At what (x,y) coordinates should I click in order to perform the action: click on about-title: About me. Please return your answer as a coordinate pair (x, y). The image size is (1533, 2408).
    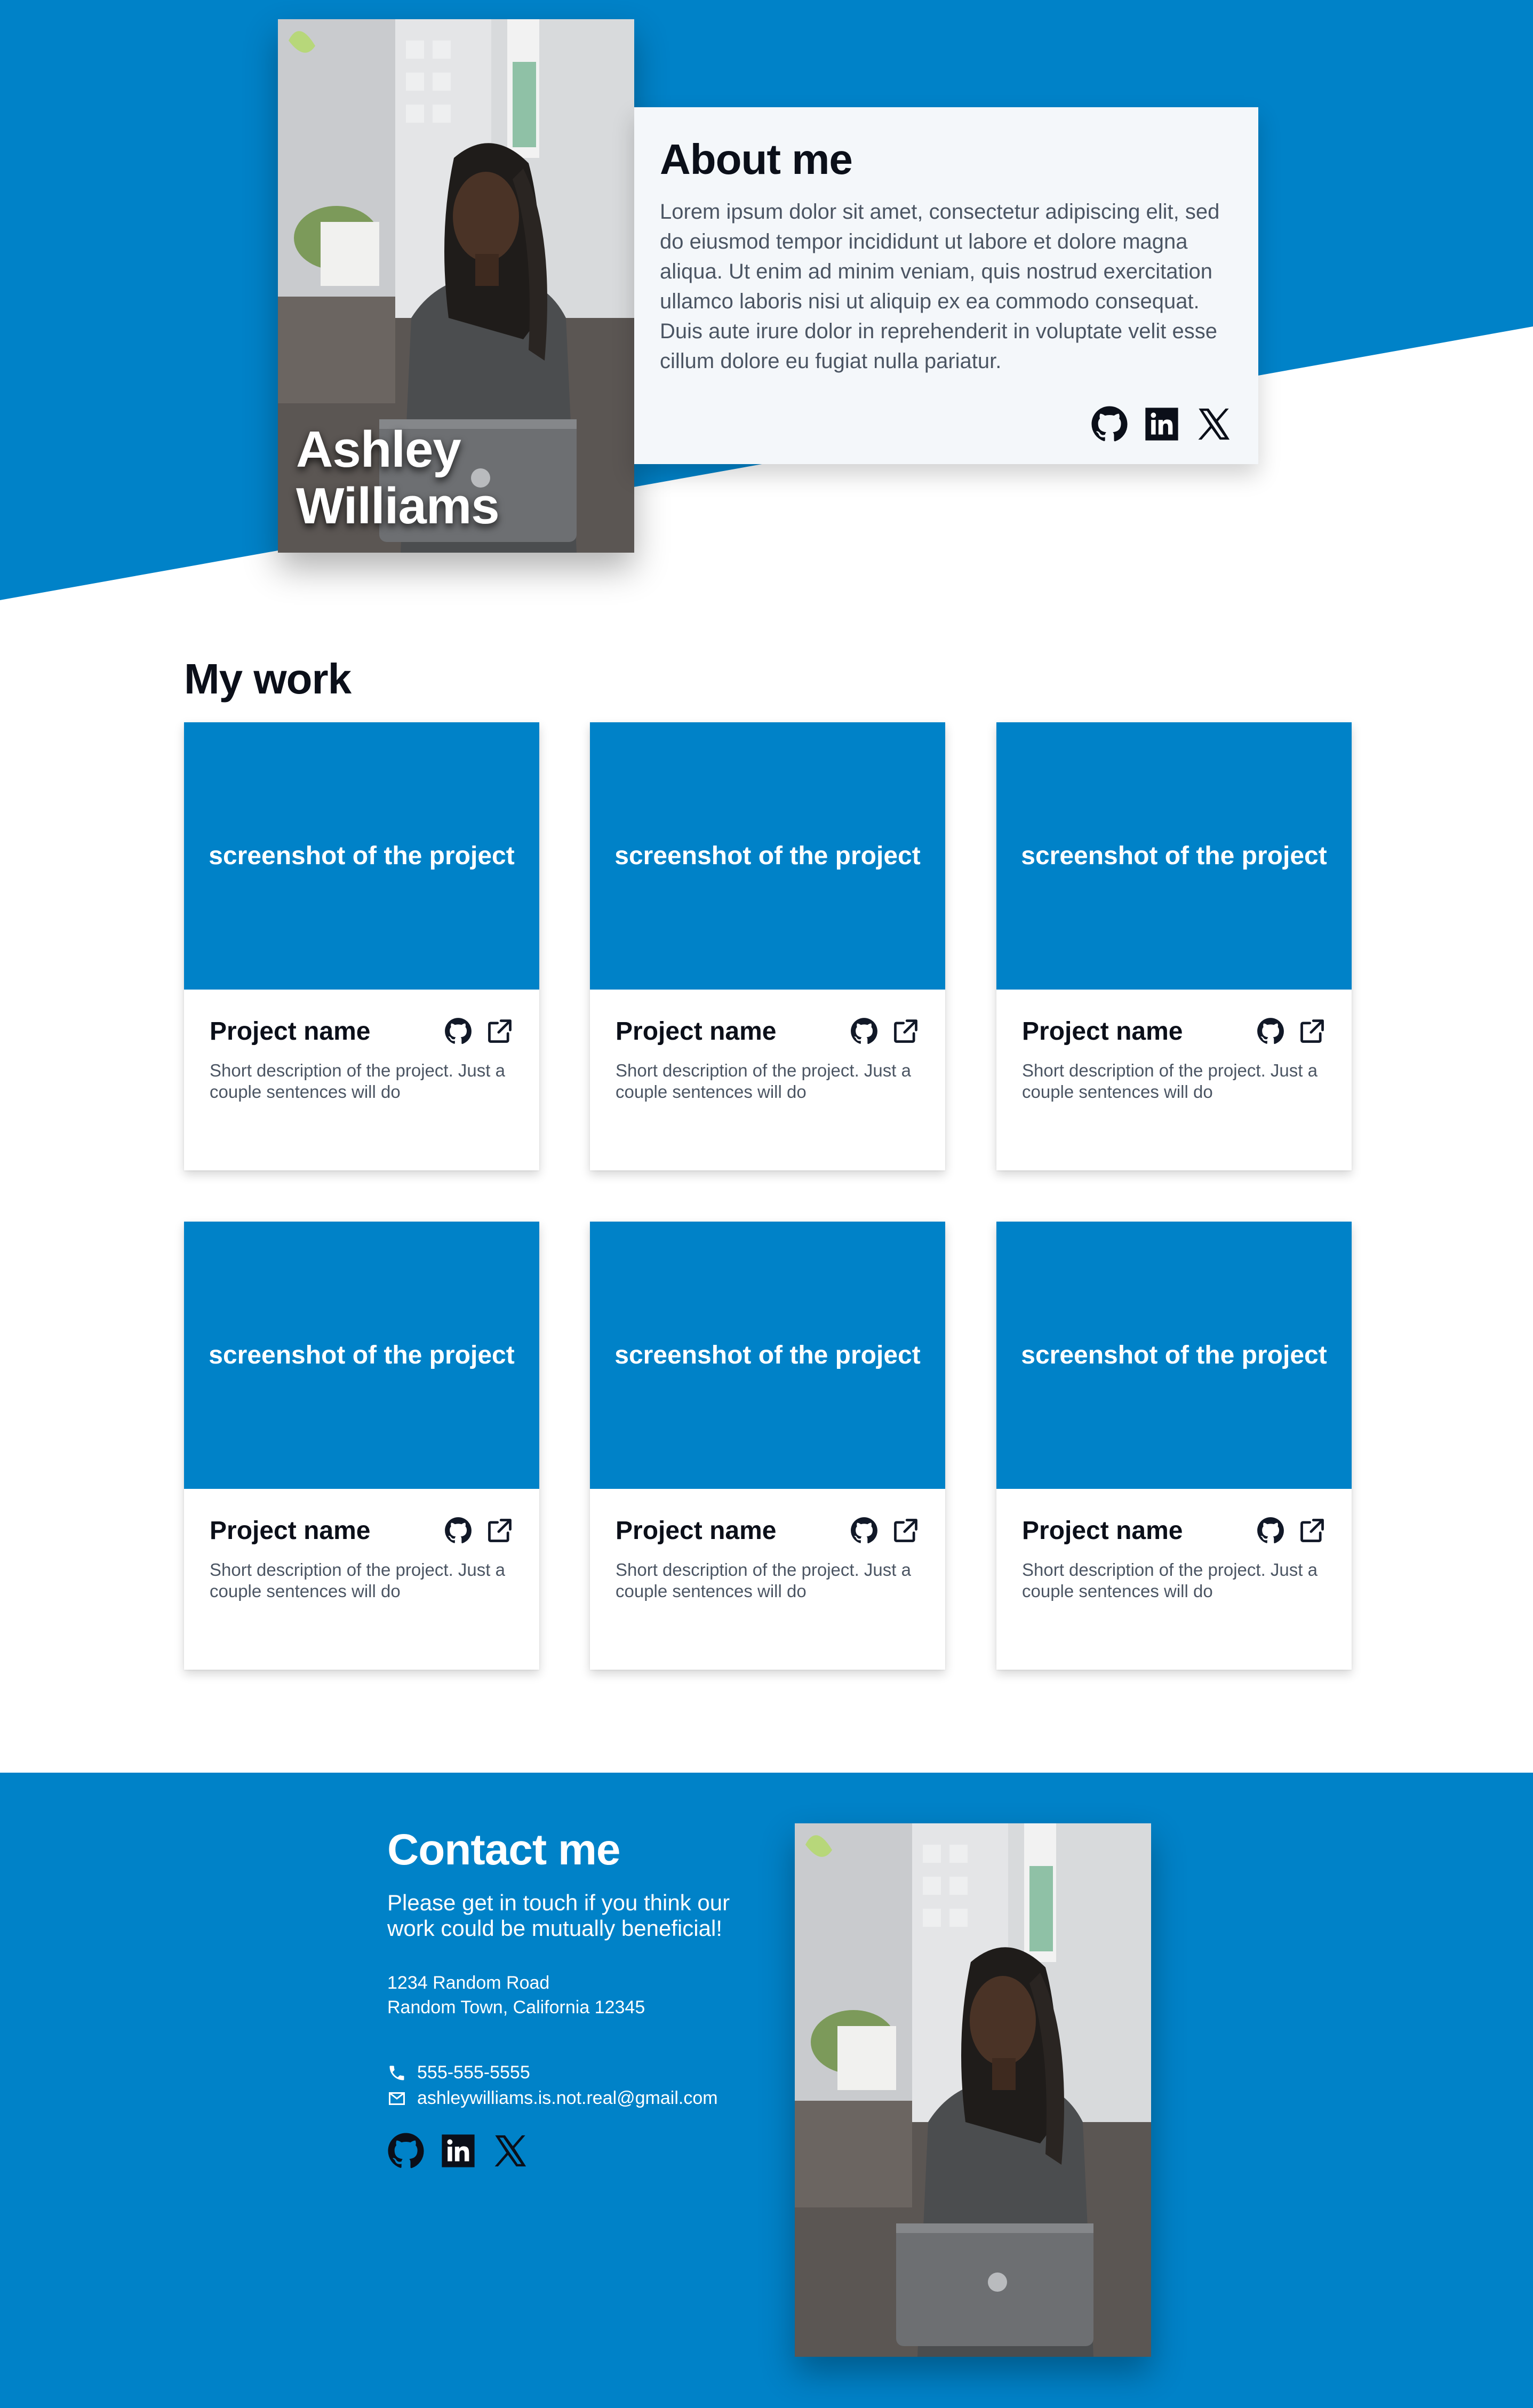
    Looking at the image, I should click on (756, 159).